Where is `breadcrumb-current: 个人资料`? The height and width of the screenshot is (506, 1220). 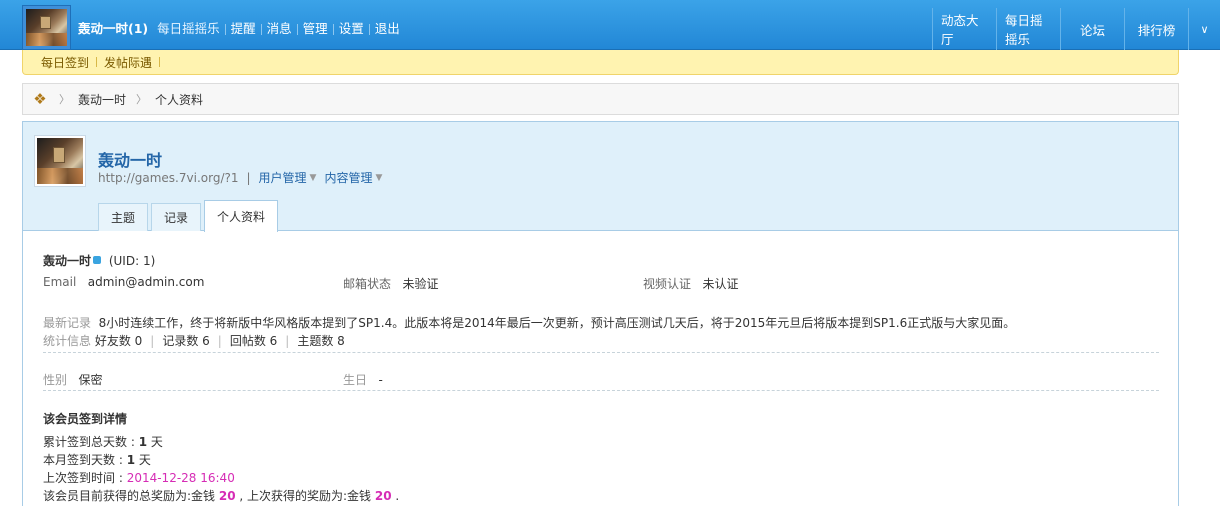
breadcrumb-current: 个人资料 is located at coordinates (179, 99).